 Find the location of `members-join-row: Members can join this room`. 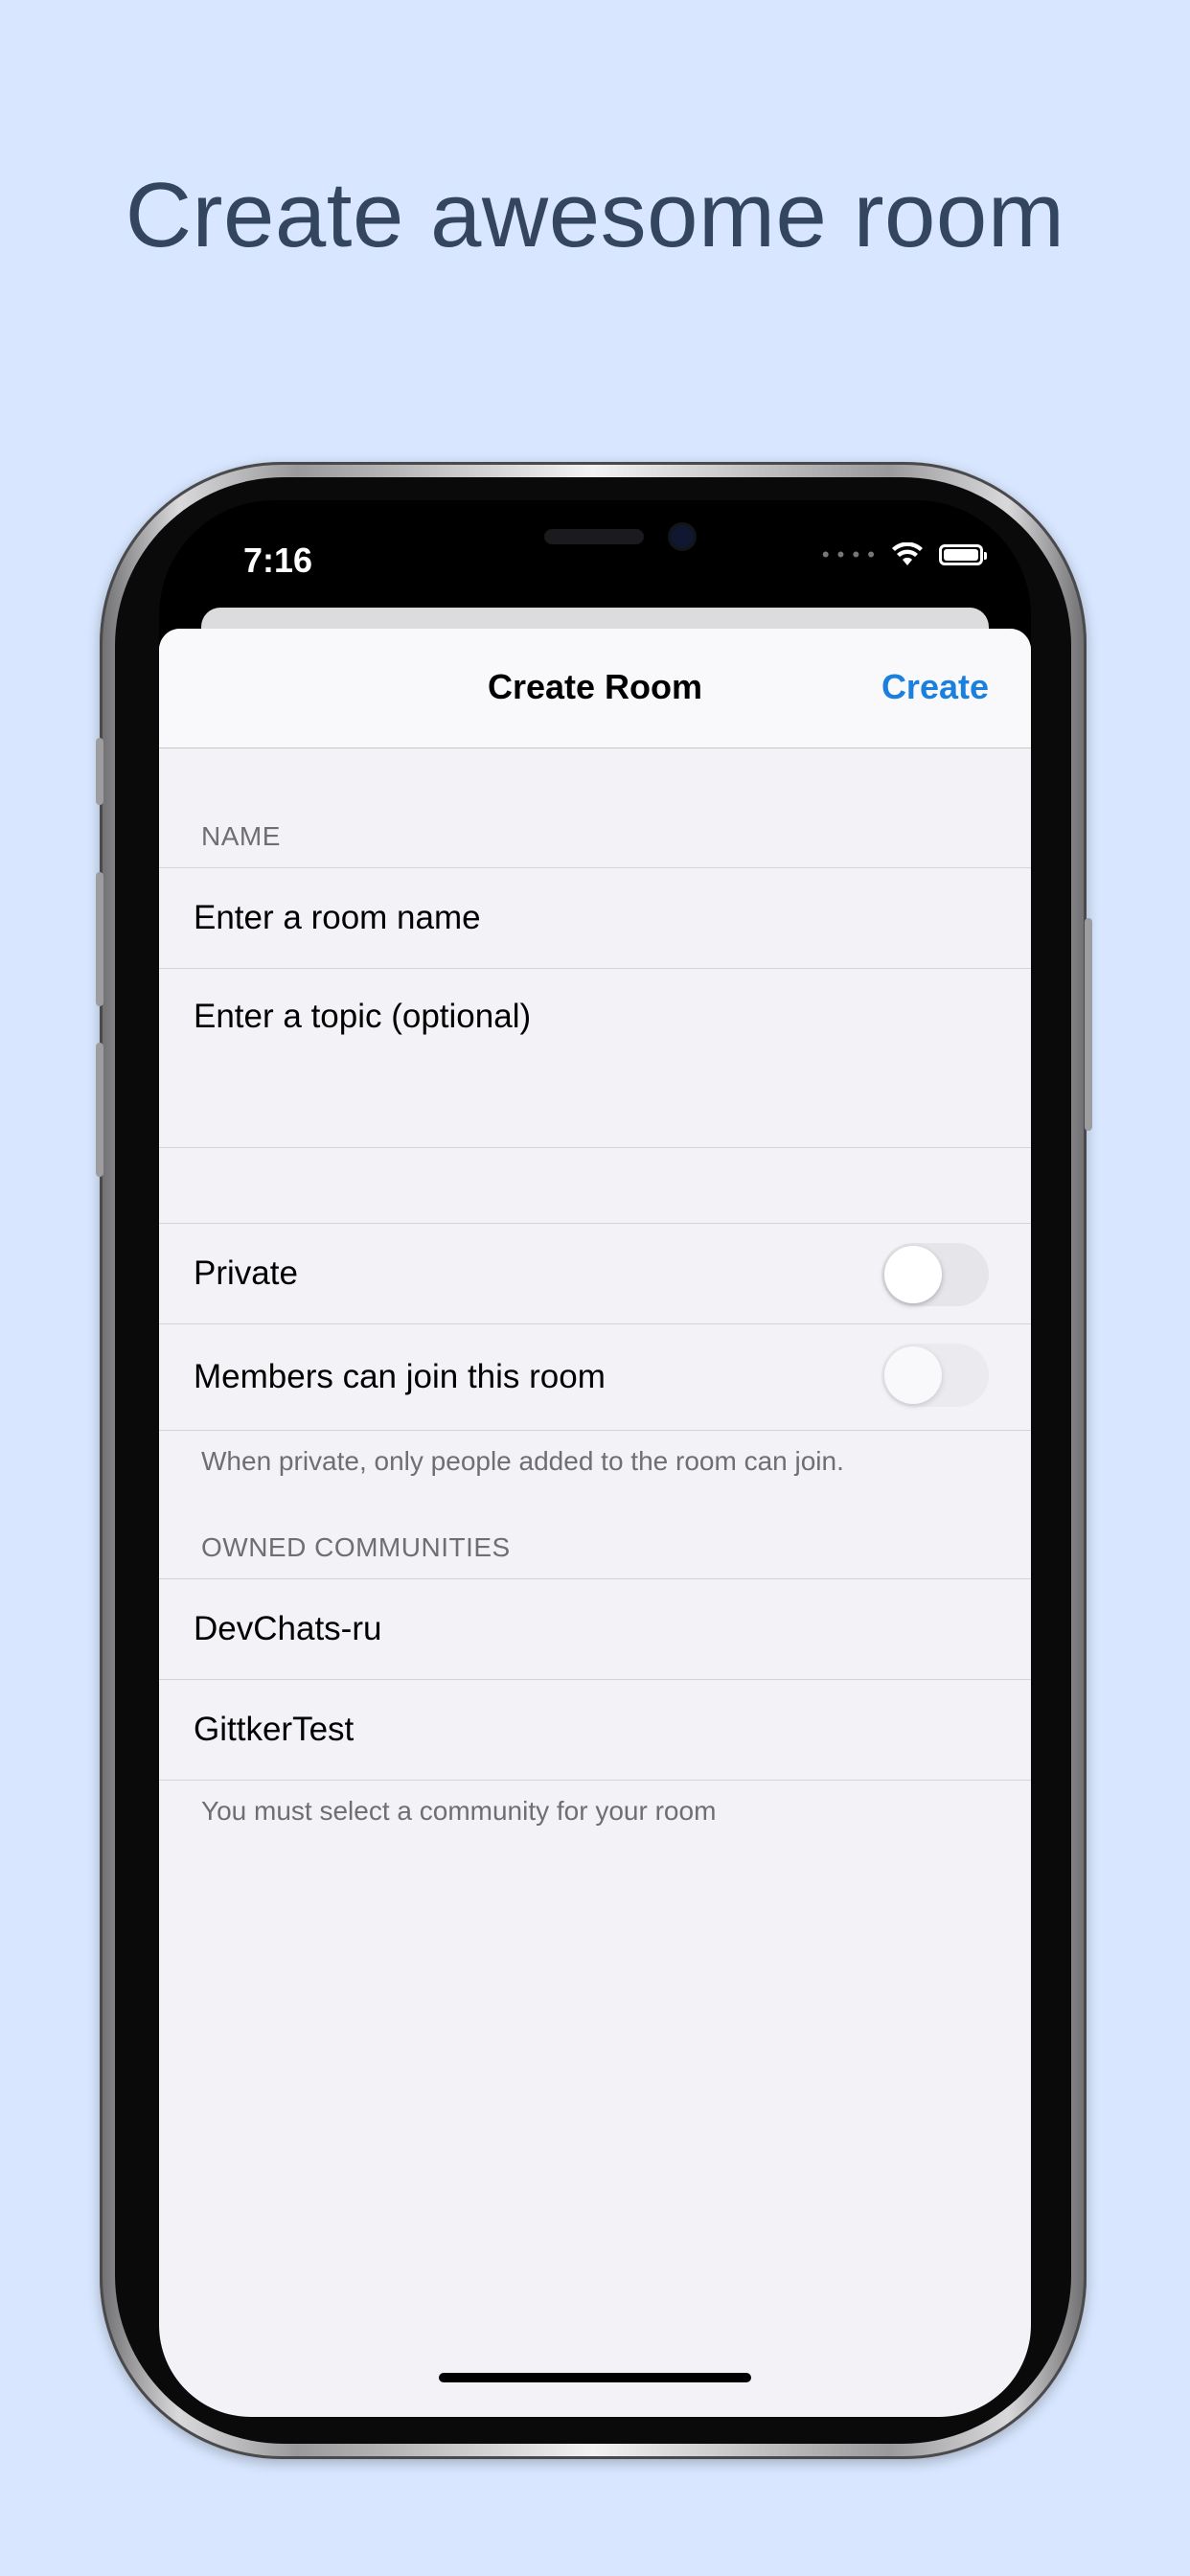

members-join-row: Members can join this room is located at coordinates (595, 1377).